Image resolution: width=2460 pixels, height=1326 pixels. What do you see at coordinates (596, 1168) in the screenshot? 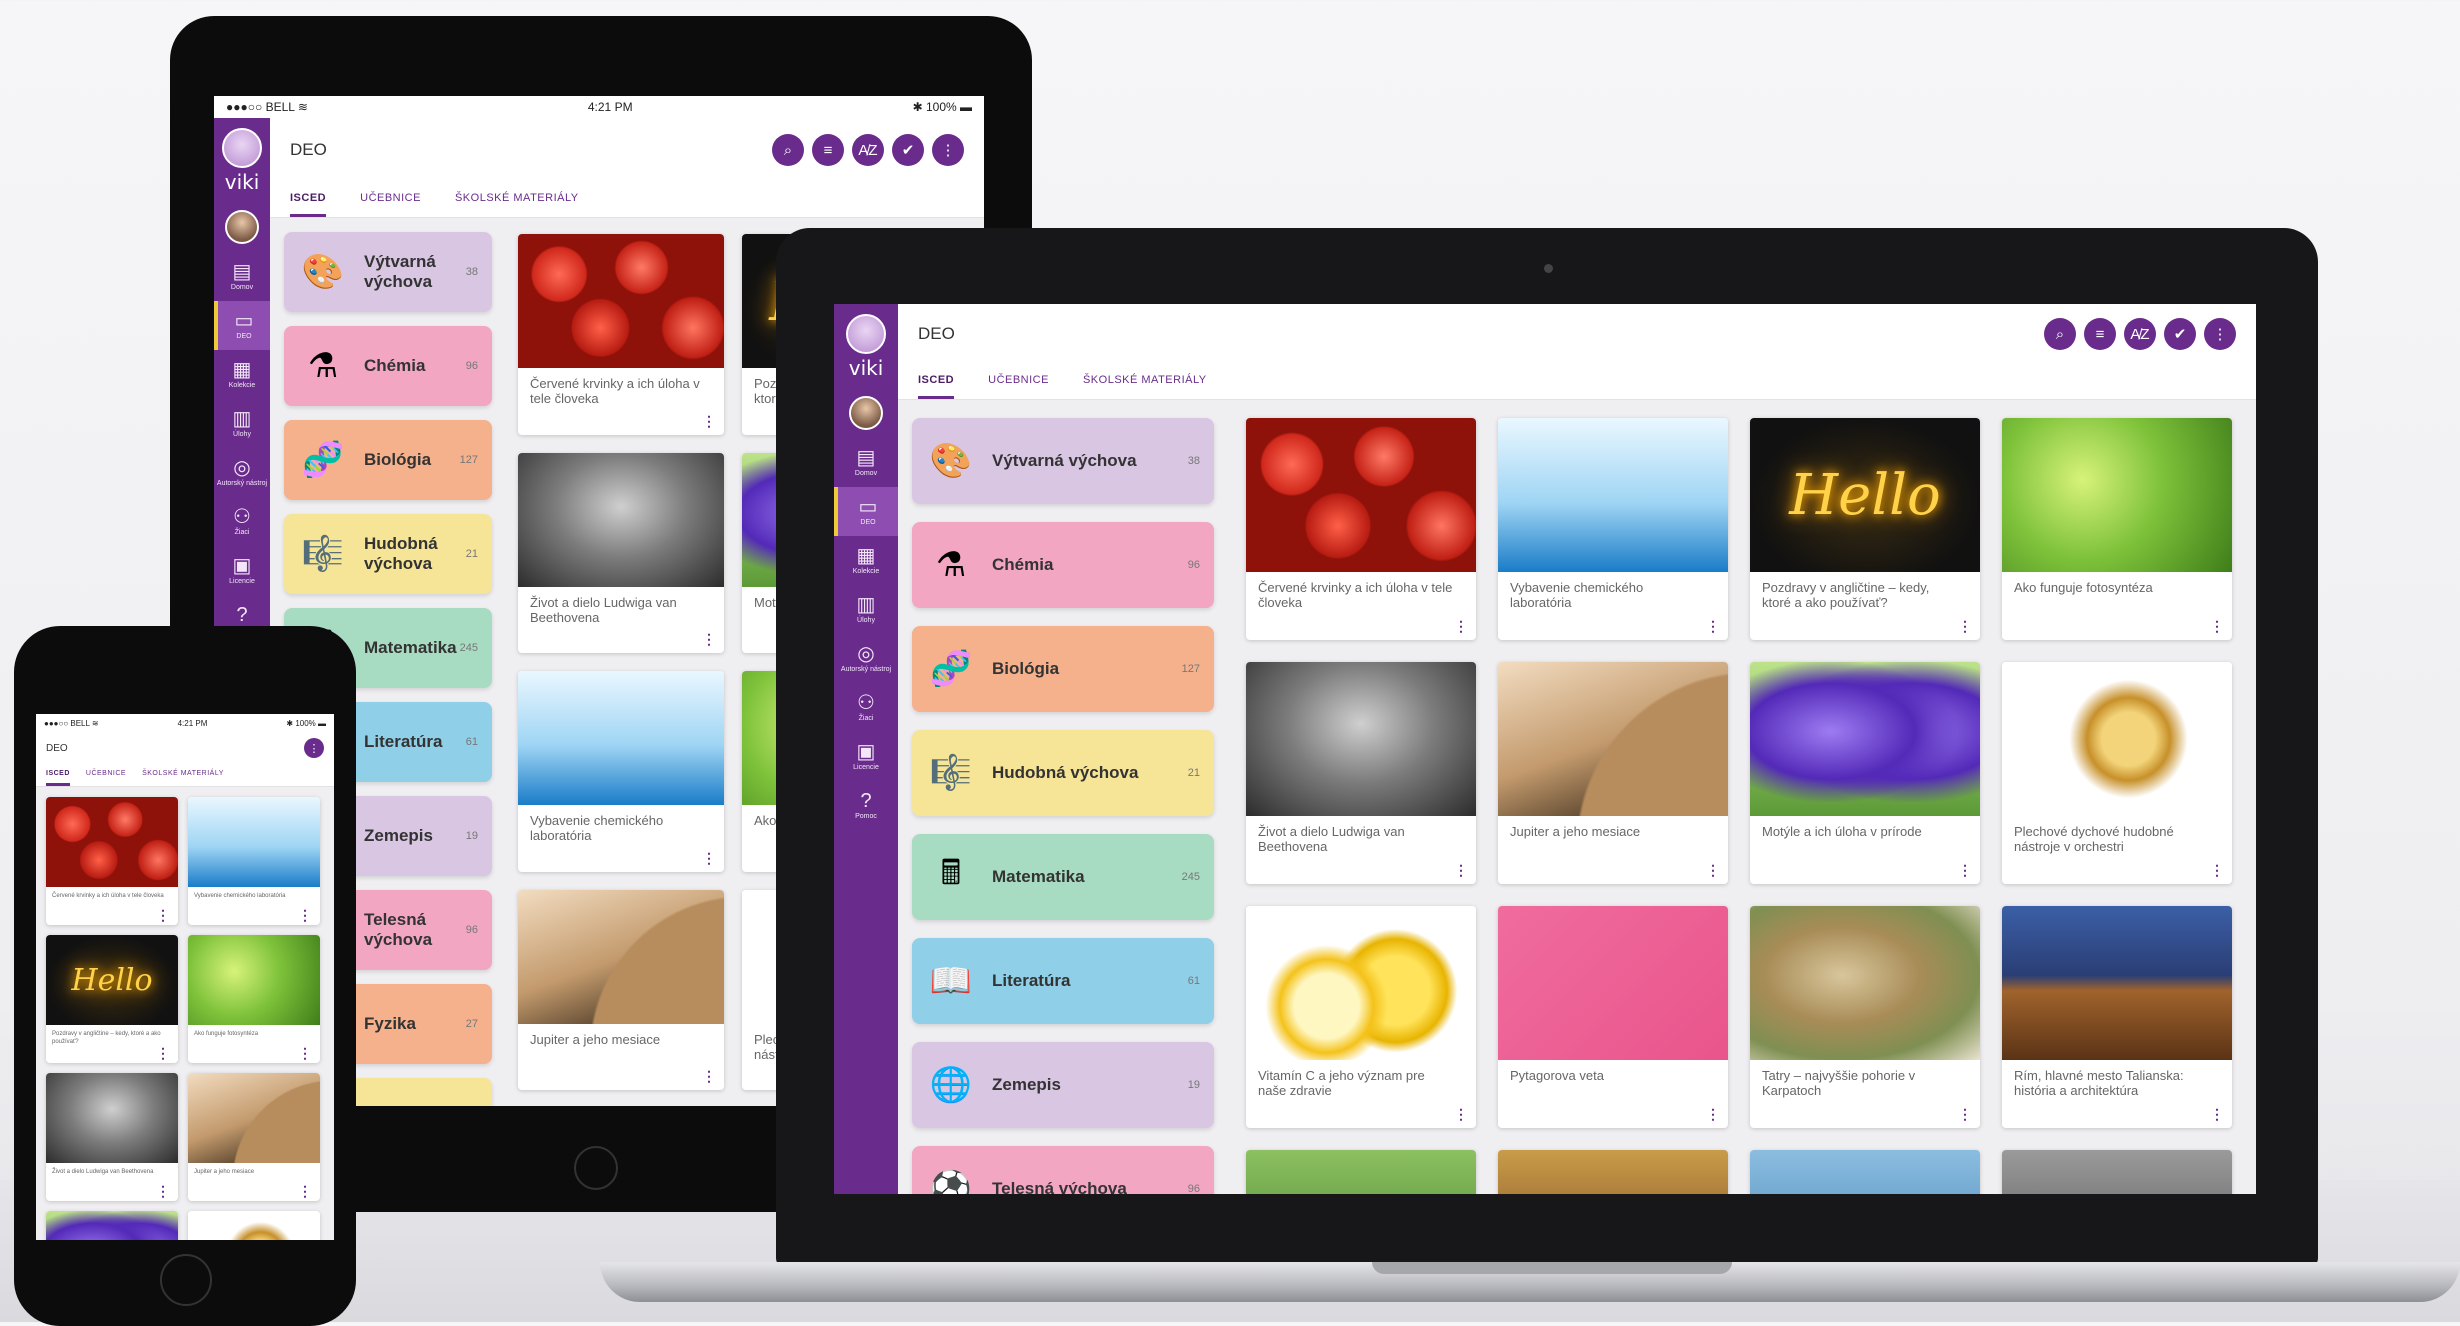
I see `tablet-home-button` at bounding box center [596, 1168].